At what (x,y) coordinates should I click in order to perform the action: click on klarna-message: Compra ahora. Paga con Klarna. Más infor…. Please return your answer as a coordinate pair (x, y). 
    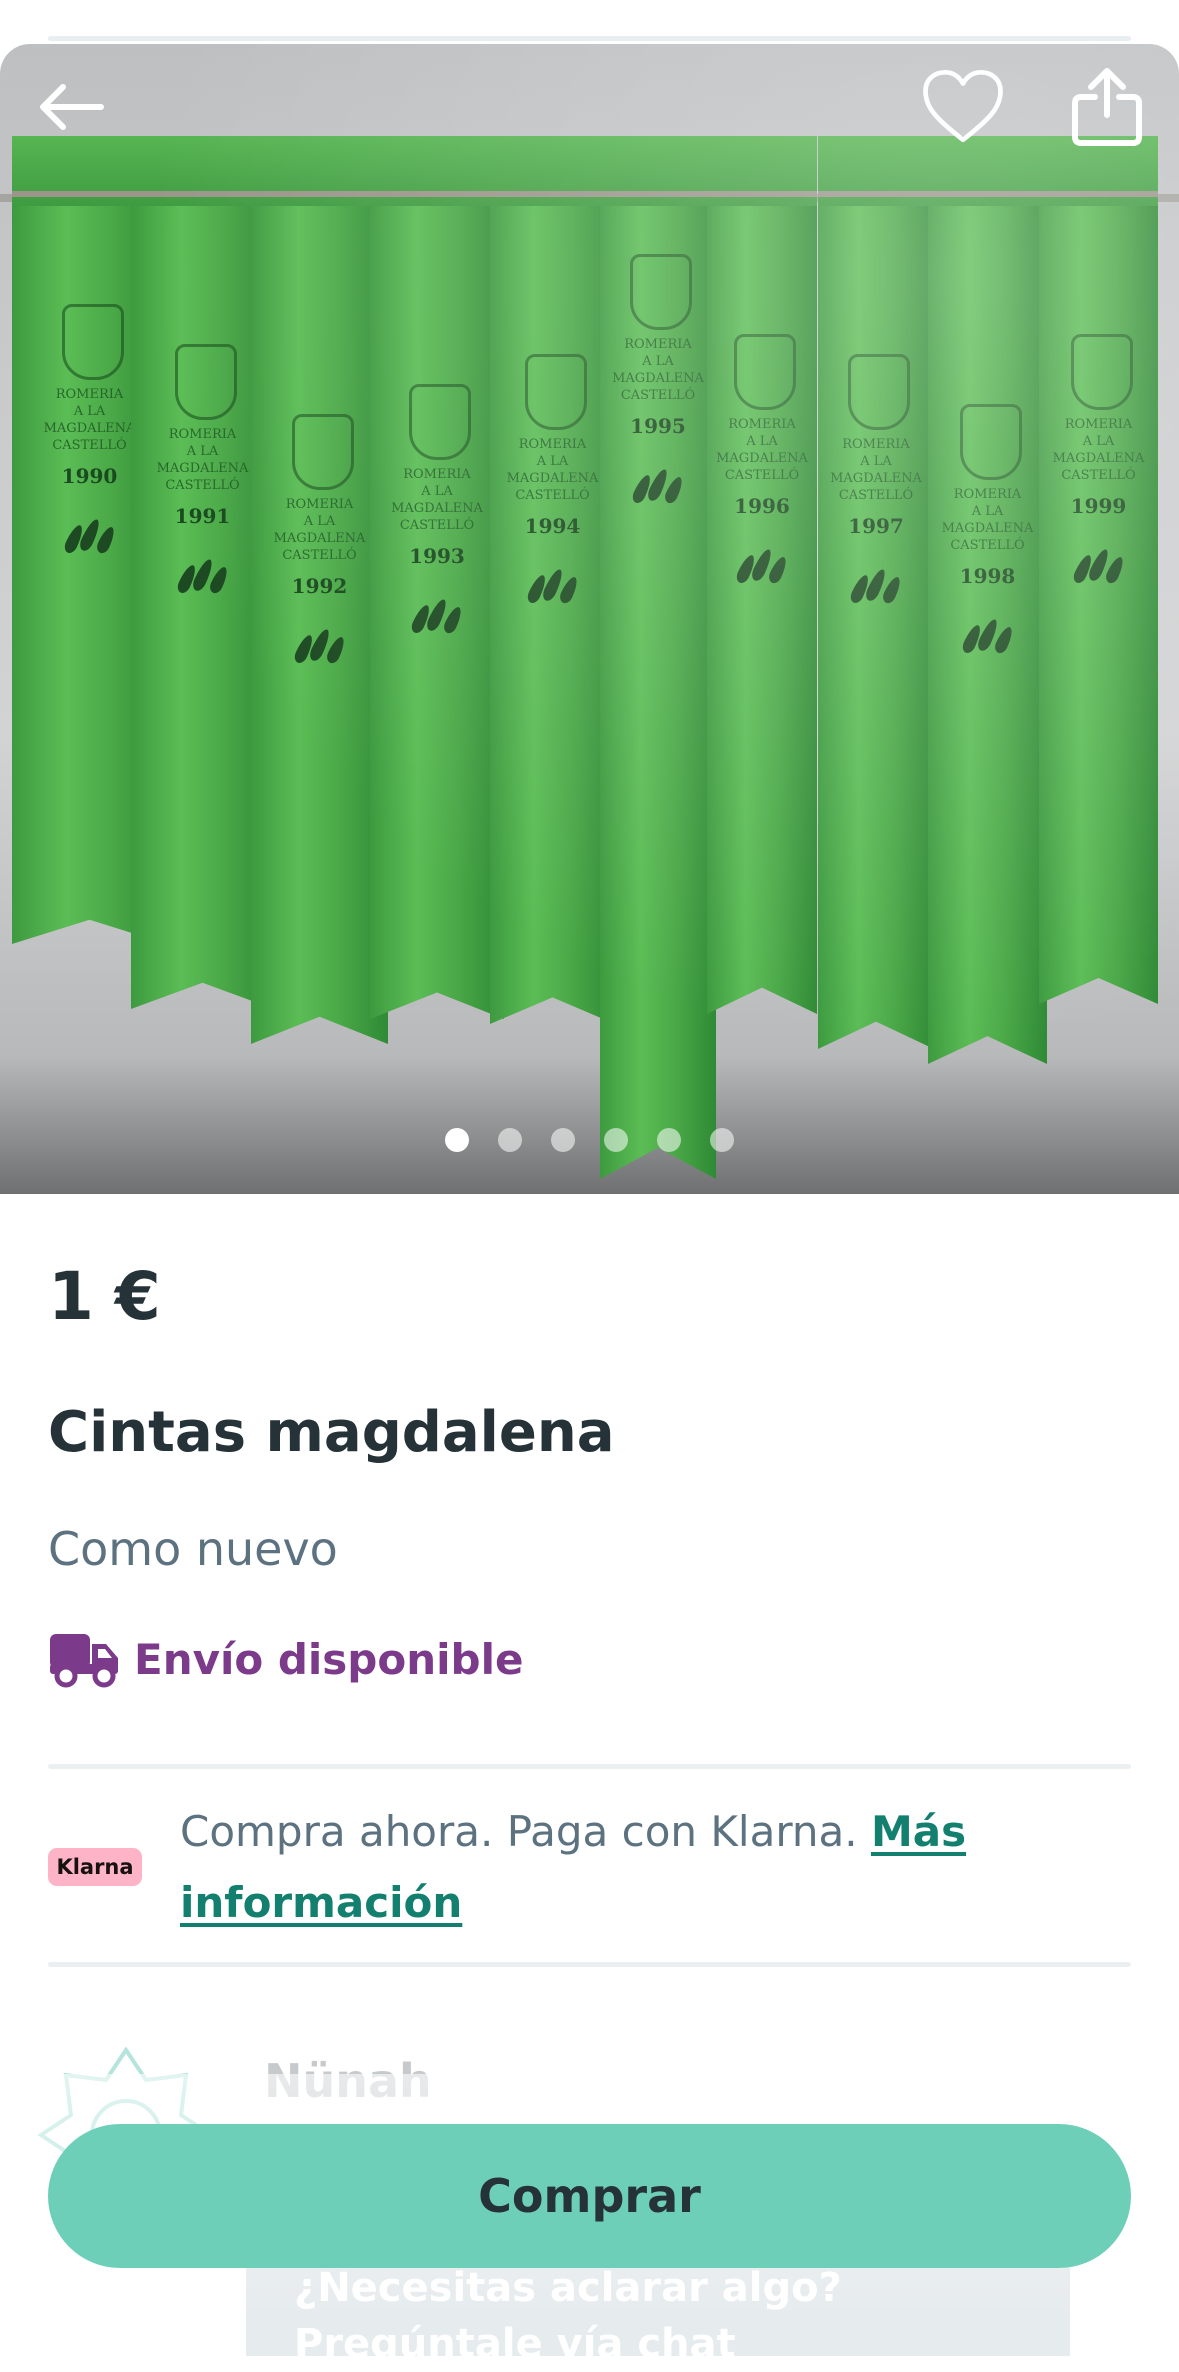
    Looking at the image, I should click on (630, 1867).